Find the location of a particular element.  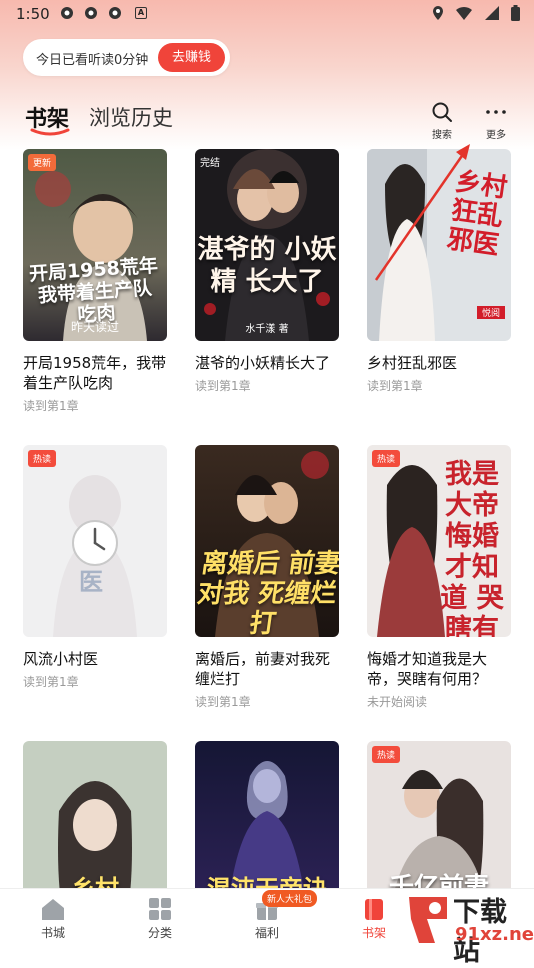

search-icon is located at coordinates (442, 112).